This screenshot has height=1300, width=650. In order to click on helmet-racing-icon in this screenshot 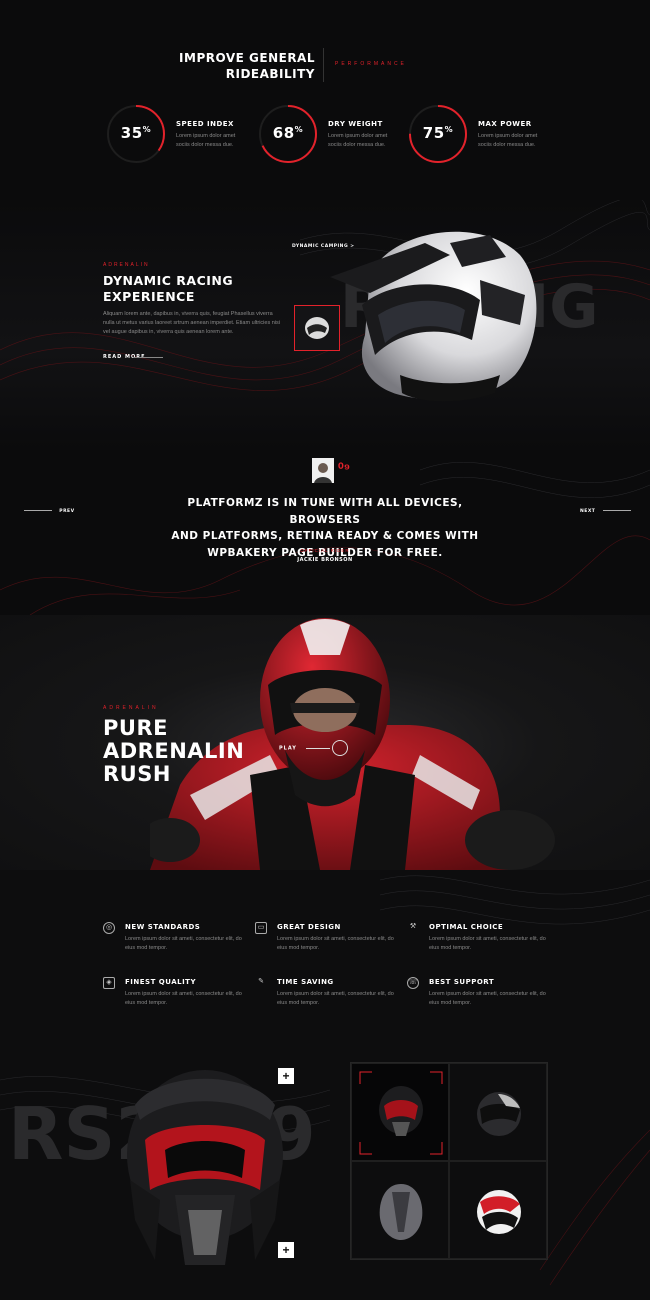, I will do `click(499, 1212)`.